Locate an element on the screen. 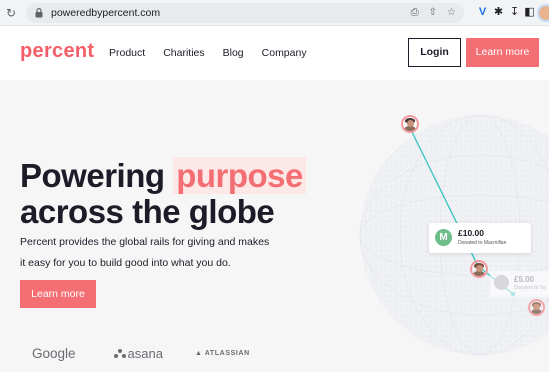 This screenshot has width=549, height=372. asana-dots-icon is located at coordinates (119, 353).